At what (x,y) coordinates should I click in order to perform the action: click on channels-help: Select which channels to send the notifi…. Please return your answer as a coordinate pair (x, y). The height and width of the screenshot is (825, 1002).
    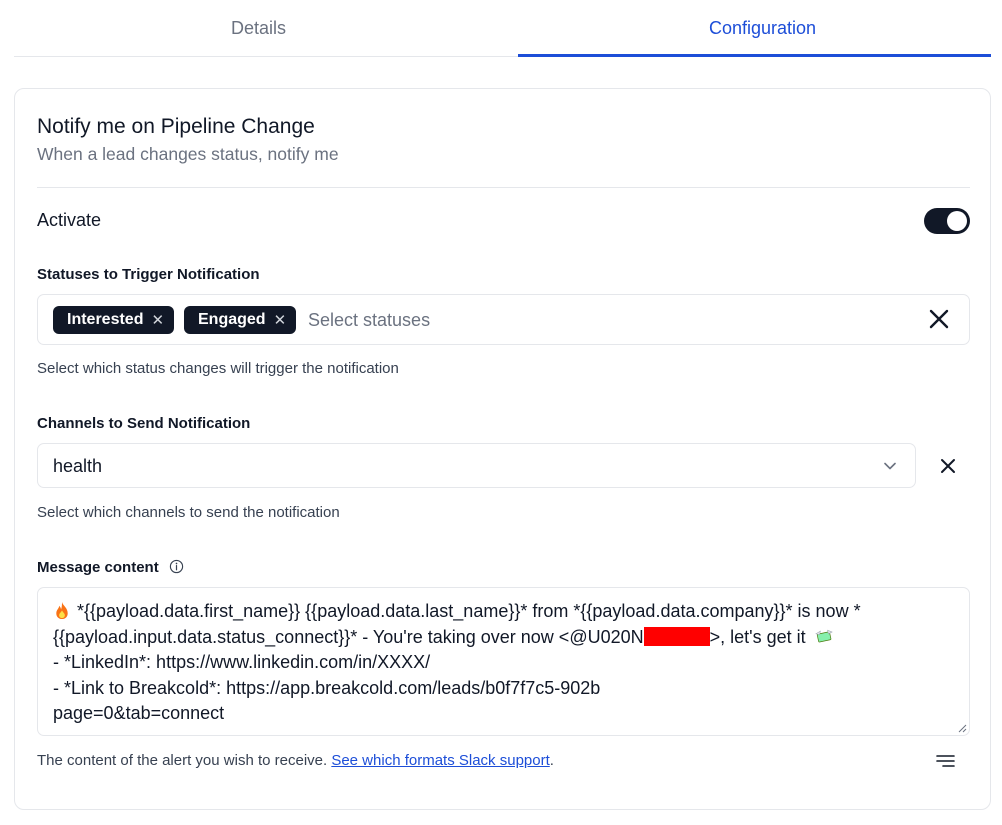
    Looking at the image, I should click on (188, 512).